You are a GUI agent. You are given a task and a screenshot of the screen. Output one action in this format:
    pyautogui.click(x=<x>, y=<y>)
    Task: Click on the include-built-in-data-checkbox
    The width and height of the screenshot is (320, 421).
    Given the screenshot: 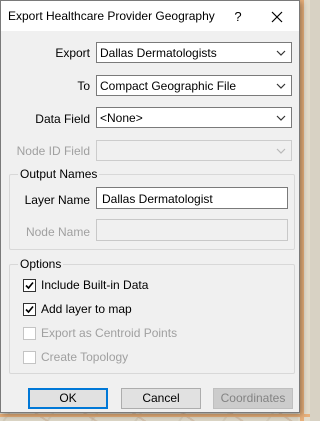 What is the action you would take?
    pyautogui.click(x=29, y=285)
    